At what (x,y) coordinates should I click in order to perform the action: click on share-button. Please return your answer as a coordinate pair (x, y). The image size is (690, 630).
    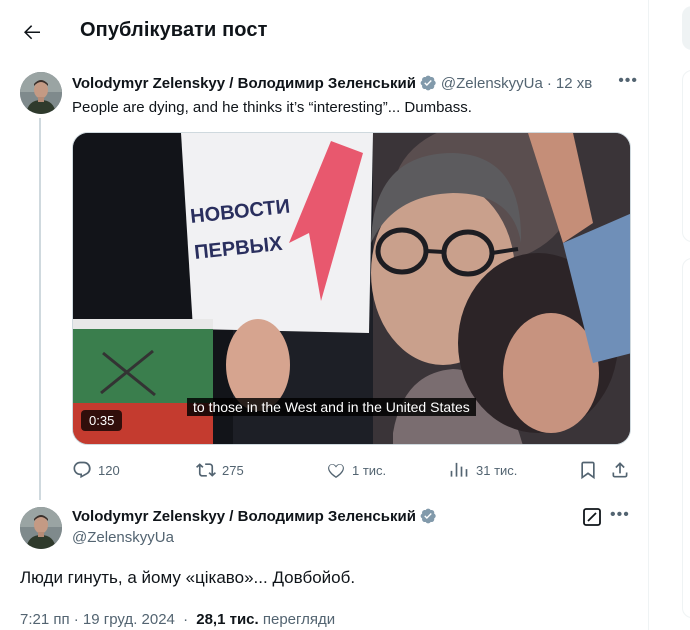
    Looking at the image, I should click on (623, 470).